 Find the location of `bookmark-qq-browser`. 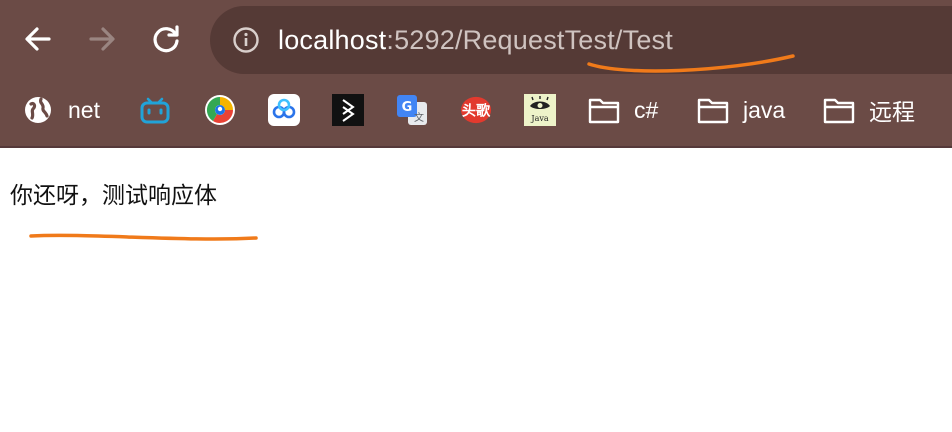

bookmark-qq-browser is located at coordinates (220, 110).